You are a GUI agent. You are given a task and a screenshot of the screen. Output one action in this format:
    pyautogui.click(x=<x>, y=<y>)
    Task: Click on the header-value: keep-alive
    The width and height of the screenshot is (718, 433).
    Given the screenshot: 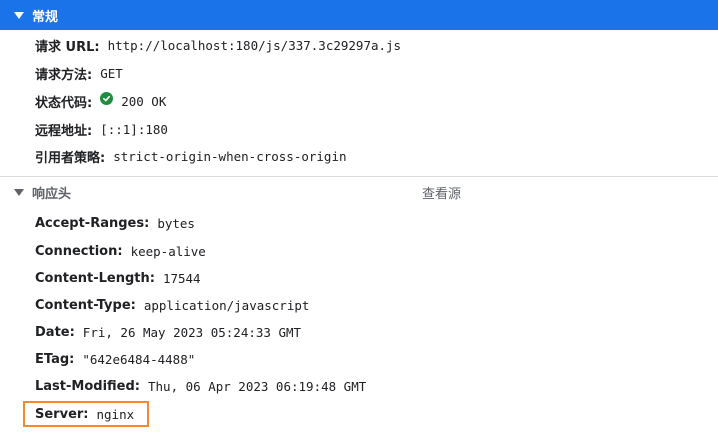 What is the action you would take?
    pyautogui.click(x=168, y=251)
    